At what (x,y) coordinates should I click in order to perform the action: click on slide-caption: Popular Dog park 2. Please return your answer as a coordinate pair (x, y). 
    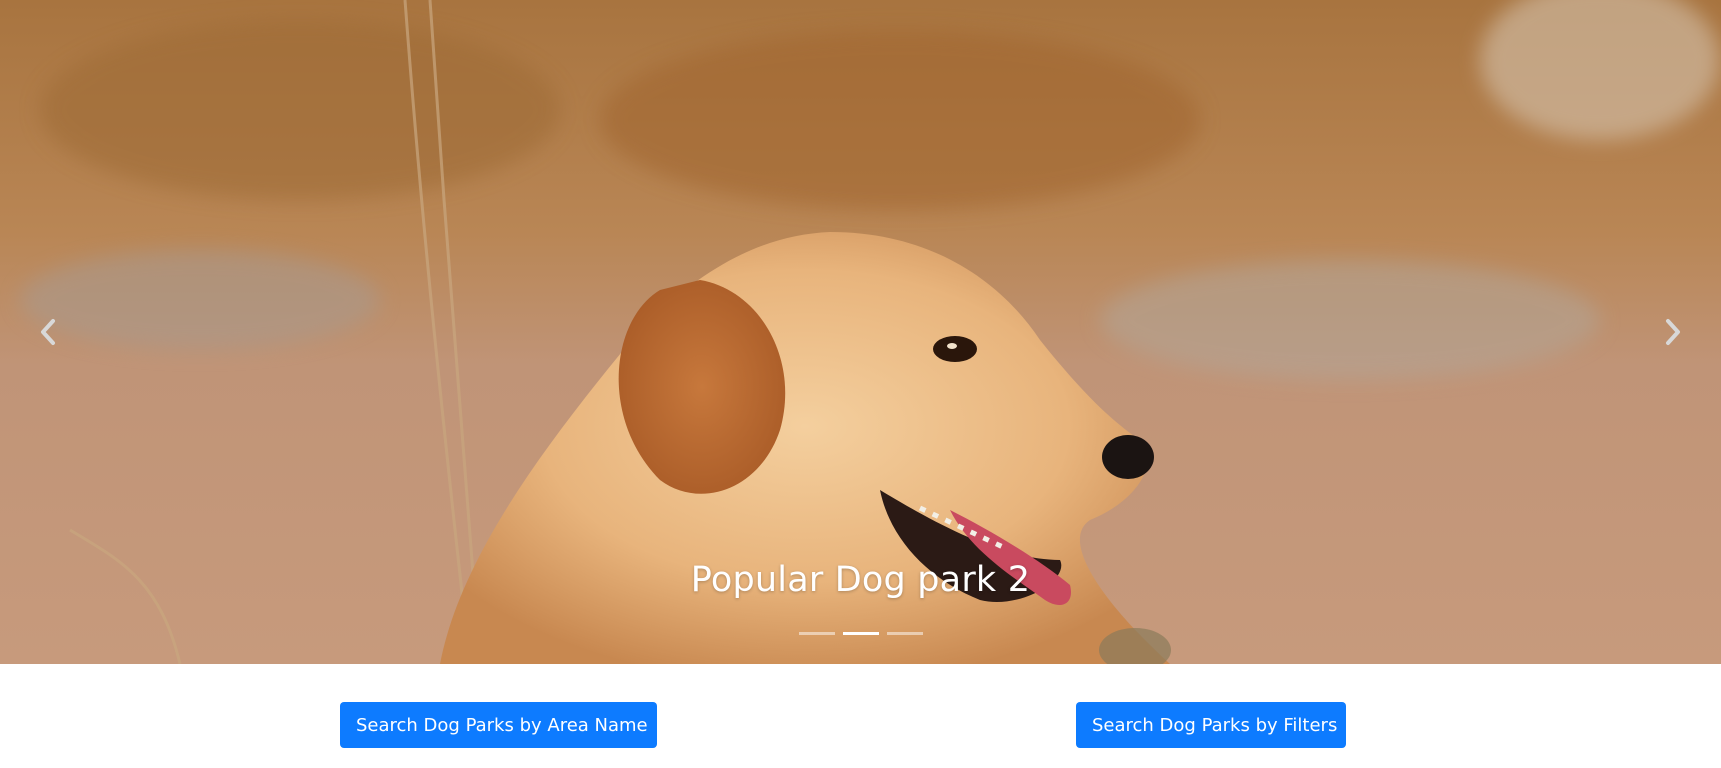
    Looking at the image, I should click on (860, 580).